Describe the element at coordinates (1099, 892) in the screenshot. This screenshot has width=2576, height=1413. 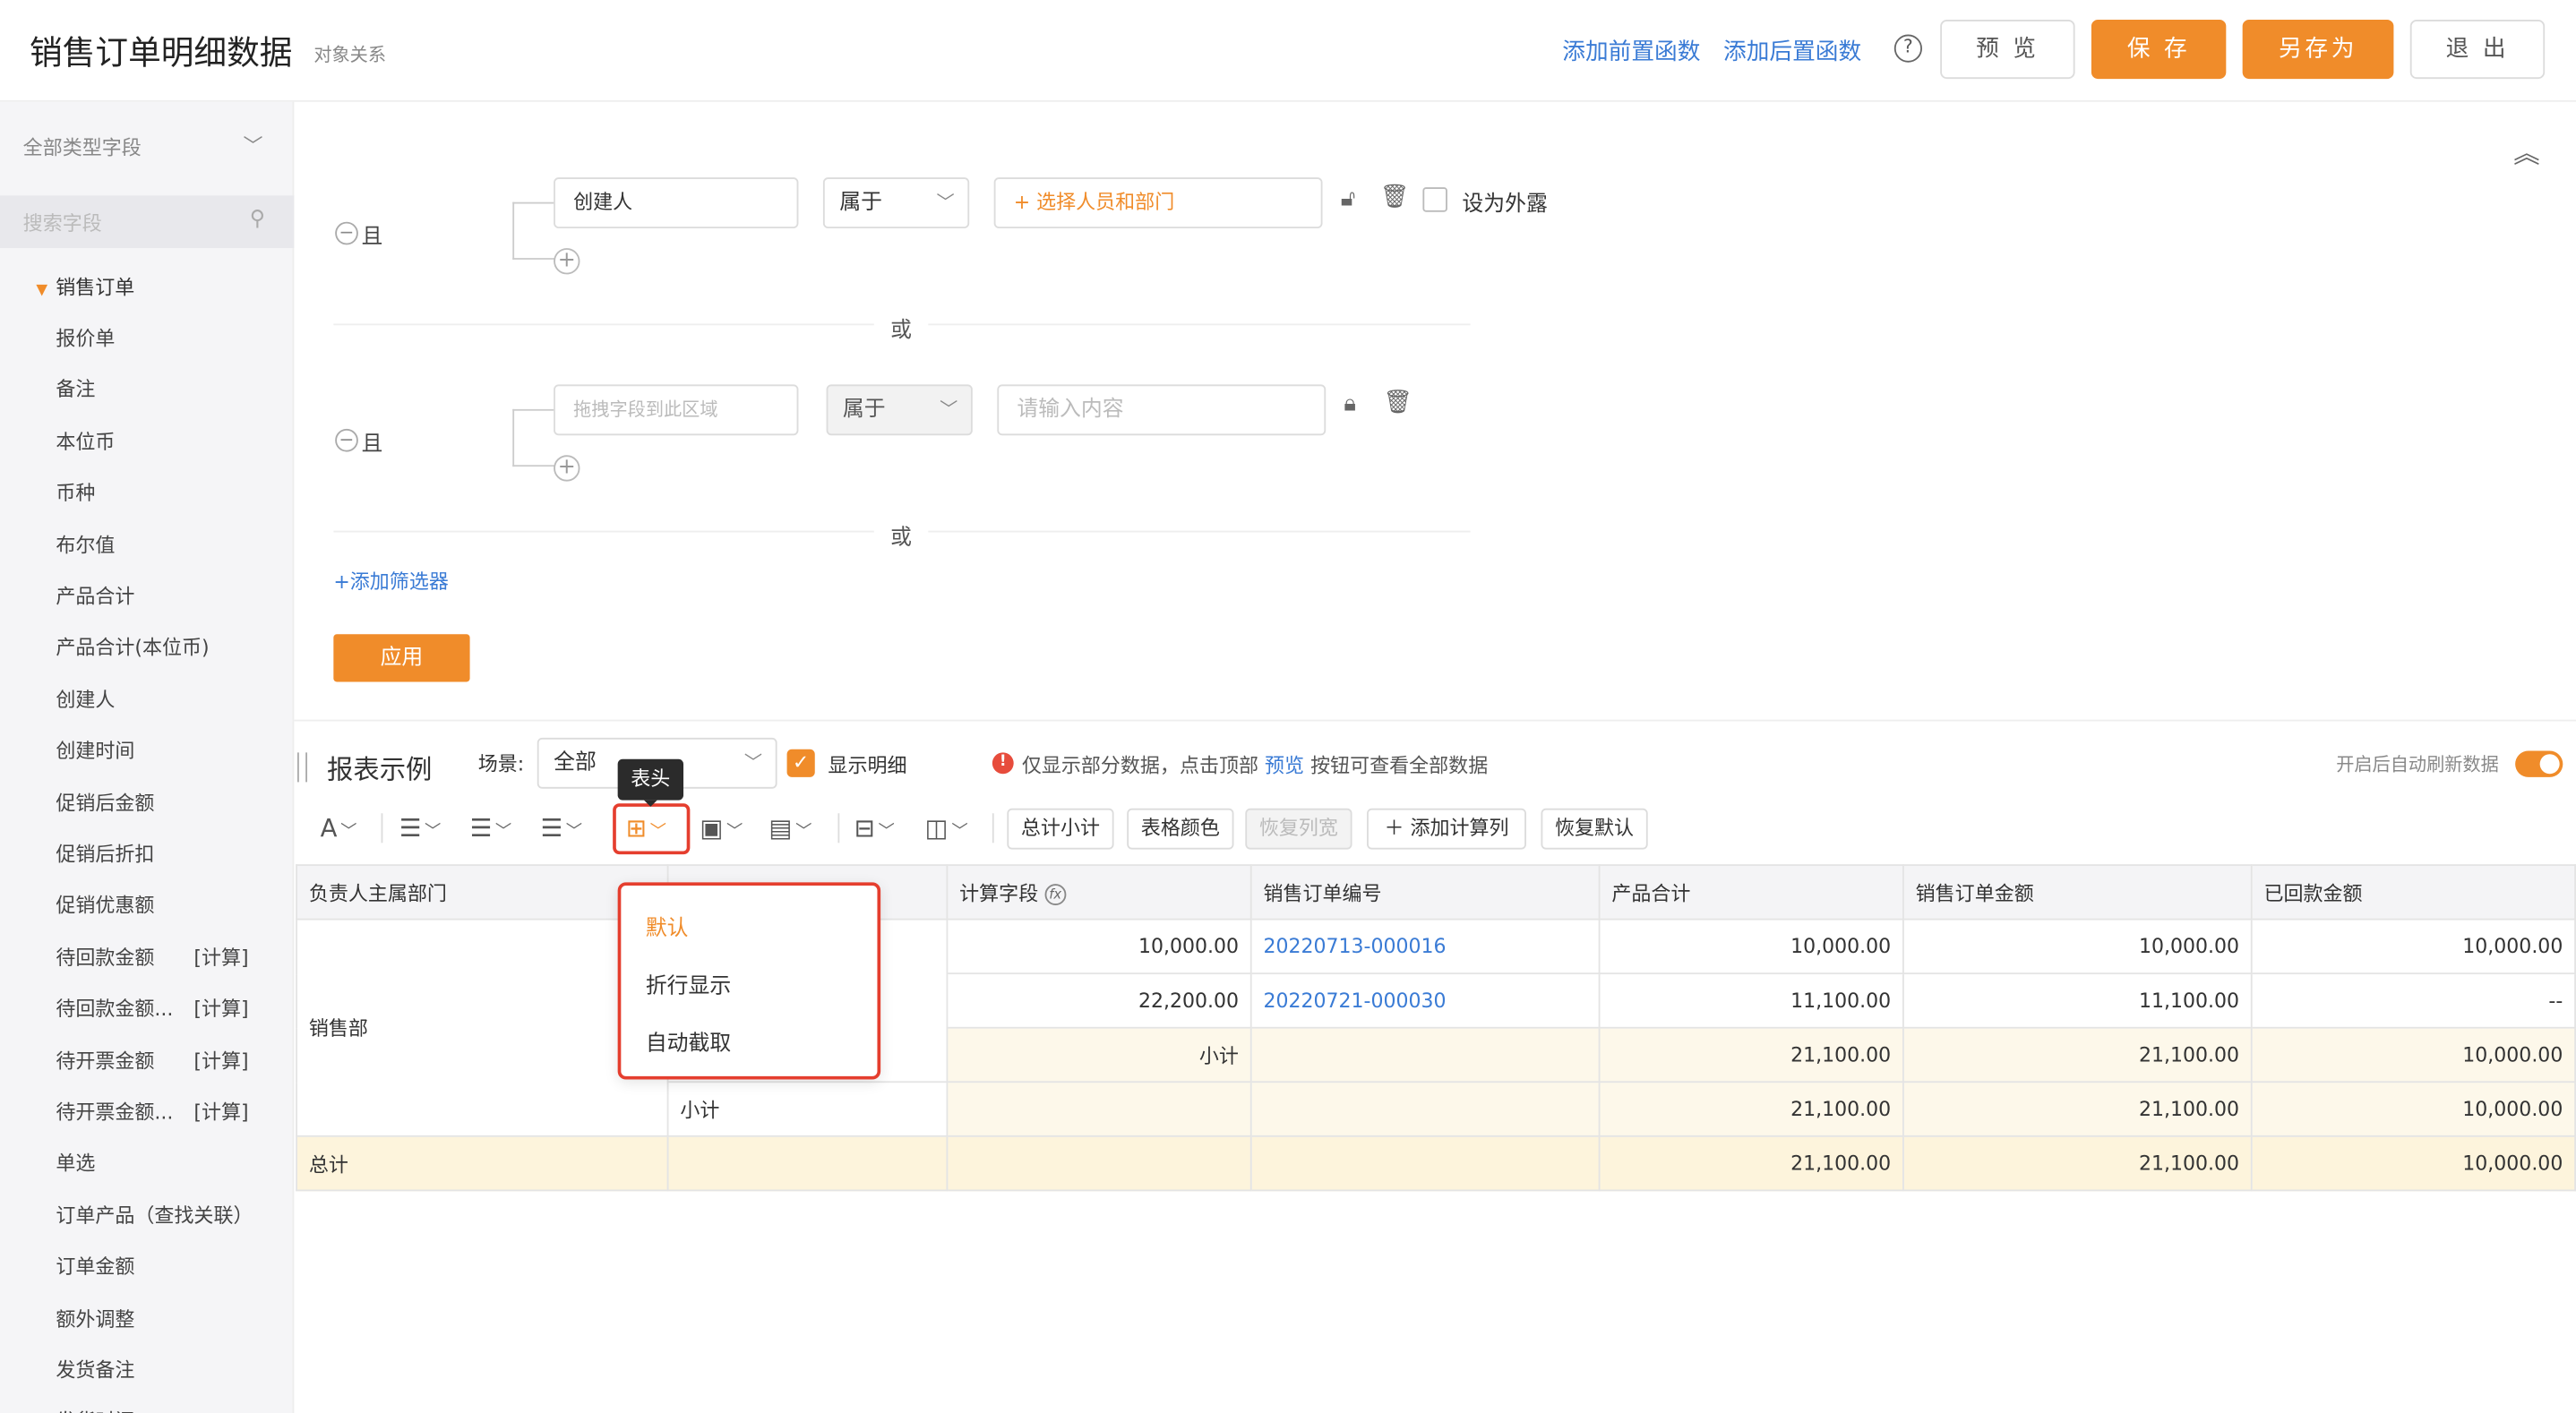
I see `col-header-calc-field: 计算字段 fx` at that location.